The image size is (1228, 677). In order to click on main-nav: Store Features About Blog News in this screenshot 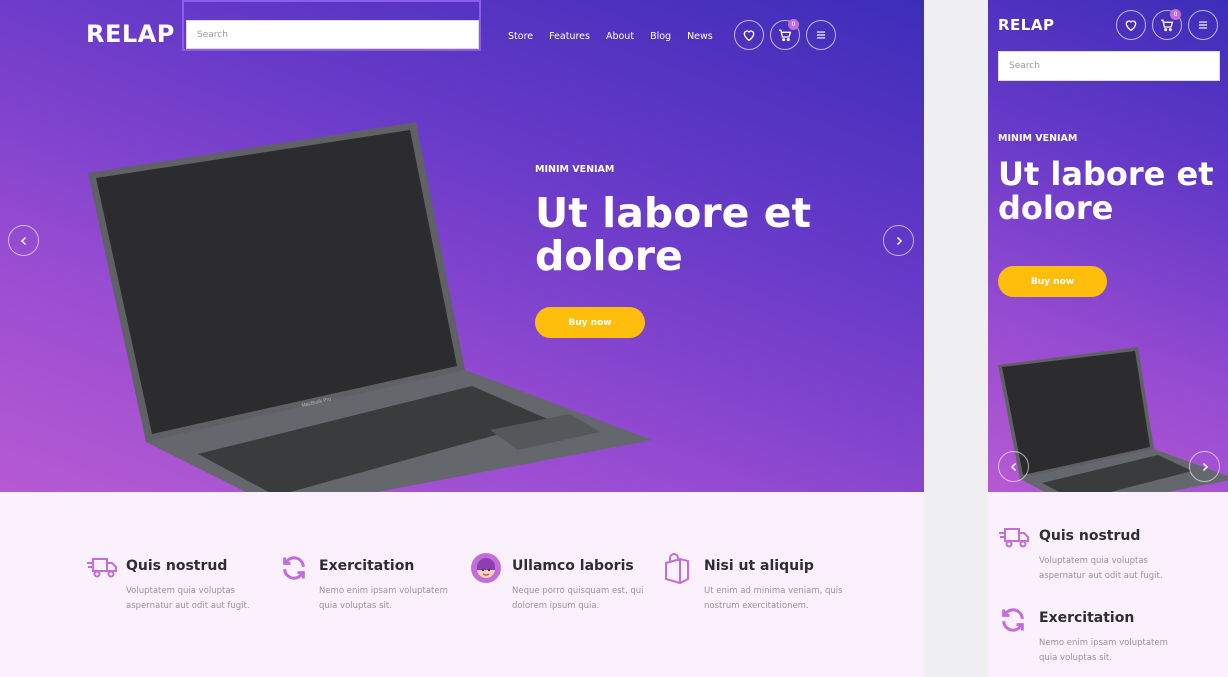, I will do `click(610, 36)`.